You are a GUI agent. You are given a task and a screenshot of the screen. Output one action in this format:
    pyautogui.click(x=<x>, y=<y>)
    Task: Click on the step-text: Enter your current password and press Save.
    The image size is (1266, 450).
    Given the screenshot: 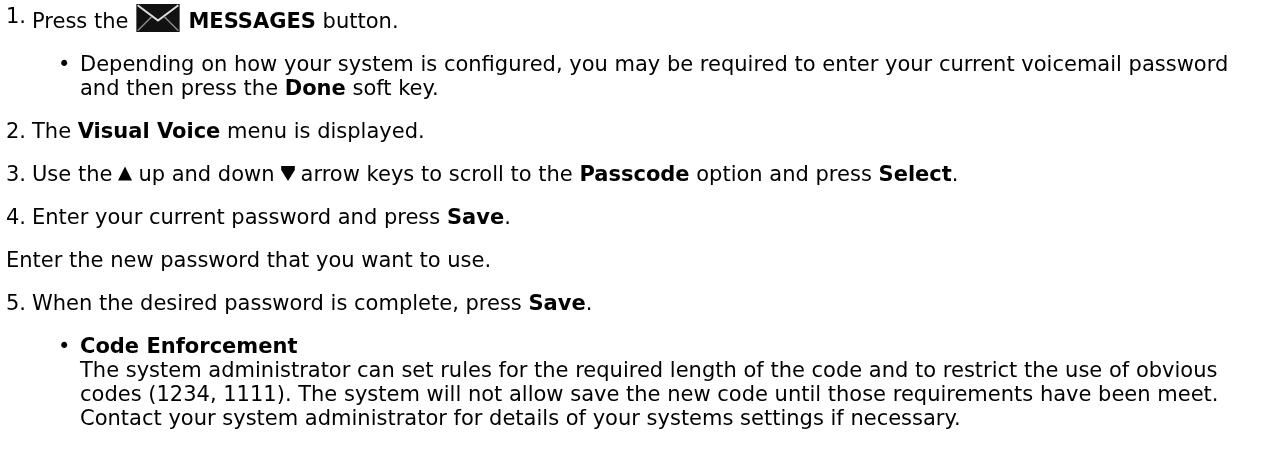 What is the action you would take?
    pyautogui.click(x=271, y=217)
    